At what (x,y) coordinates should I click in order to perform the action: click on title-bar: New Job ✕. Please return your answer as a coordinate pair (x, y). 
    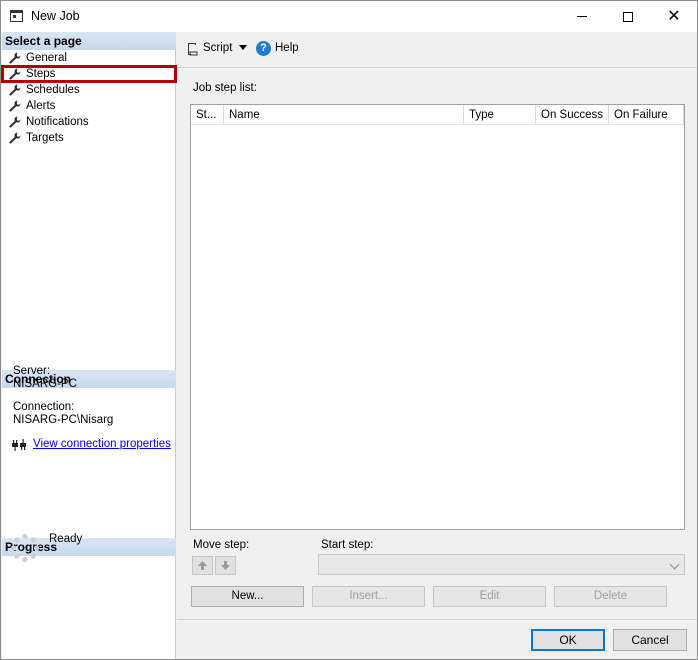
    Looking at the image, I should click on (349, 16).